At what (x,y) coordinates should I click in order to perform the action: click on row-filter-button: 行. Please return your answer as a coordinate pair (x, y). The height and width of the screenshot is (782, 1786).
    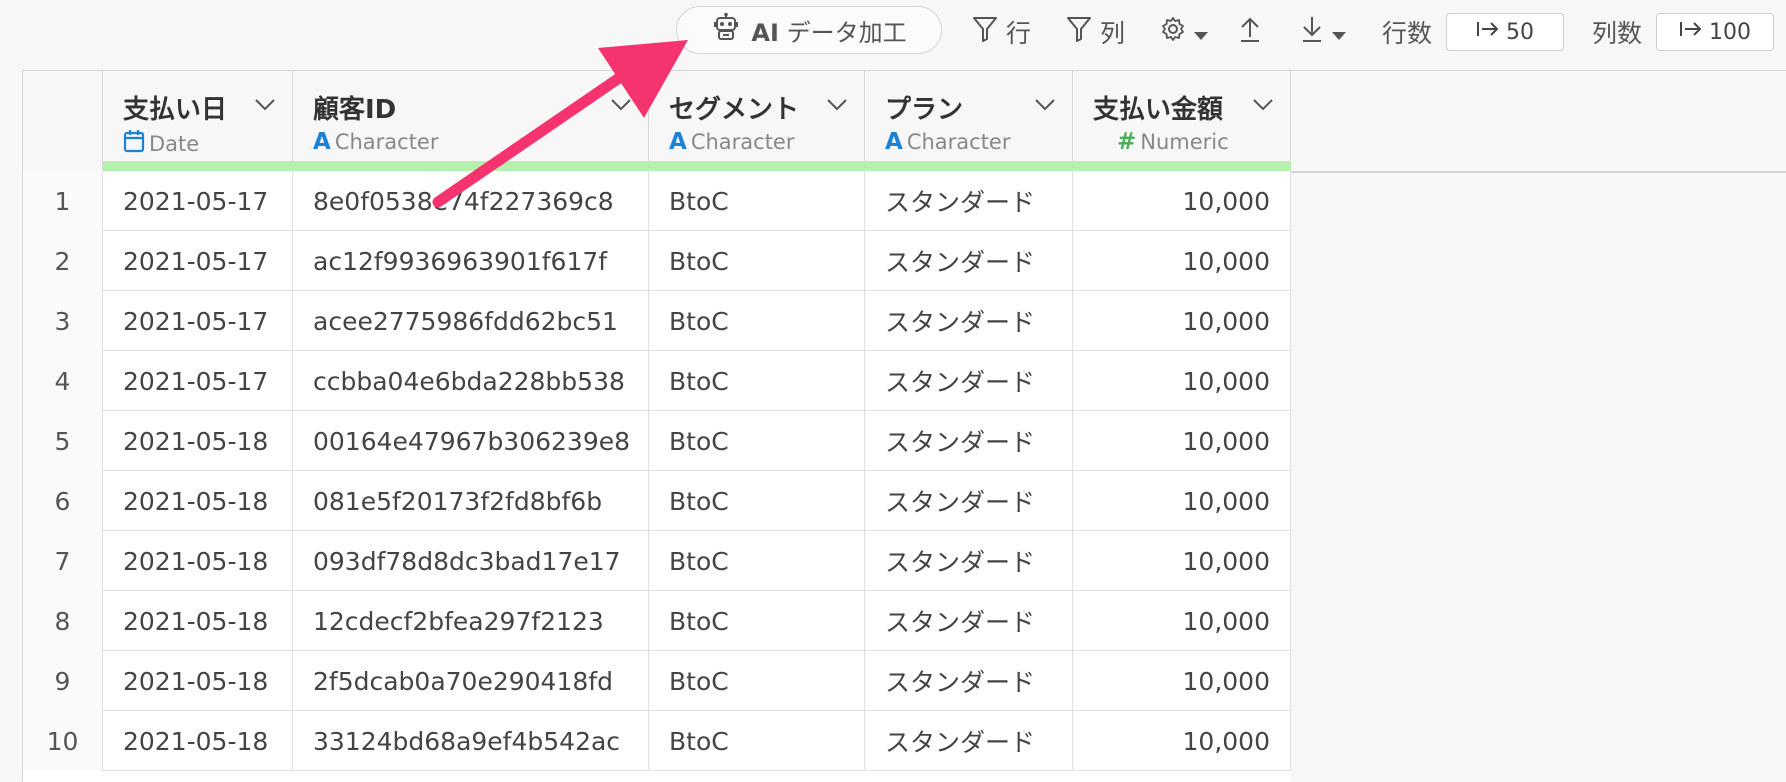
    Looking at the image, I should click on (1001, 32).